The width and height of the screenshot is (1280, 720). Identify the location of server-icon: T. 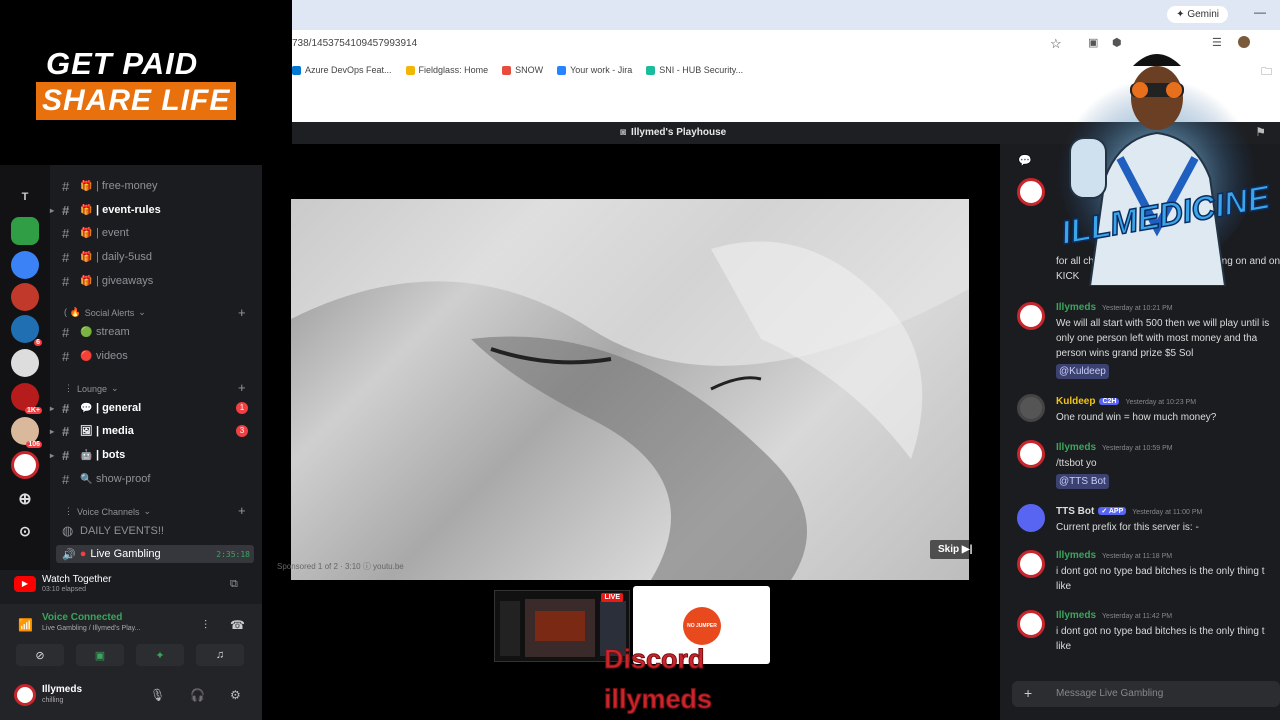
(25, 197).